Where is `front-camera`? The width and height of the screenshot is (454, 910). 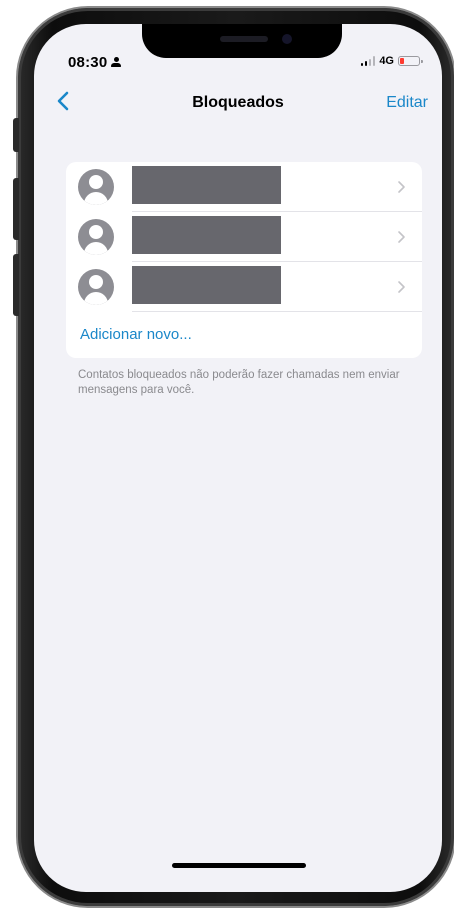
front-camera is located at coordinates (287, 39).